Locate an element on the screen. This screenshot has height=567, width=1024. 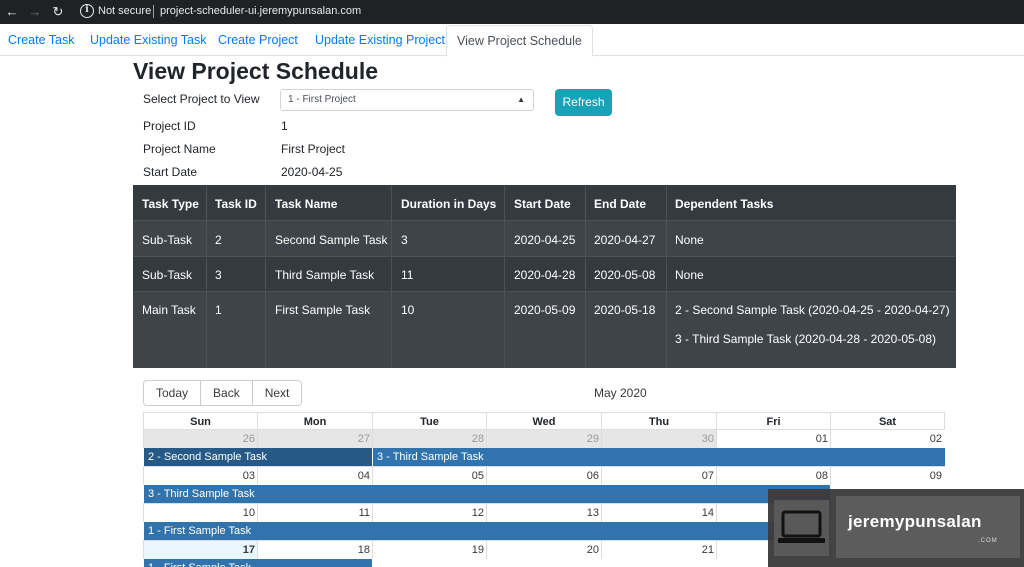
calendar-date: 13 is located at coordinates (544, 513).